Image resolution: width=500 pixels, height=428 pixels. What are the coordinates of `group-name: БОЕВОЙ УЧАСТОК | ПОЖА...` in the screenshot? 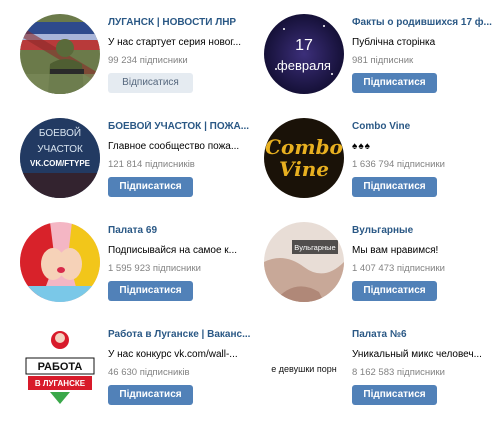 It's located at (183, 126).